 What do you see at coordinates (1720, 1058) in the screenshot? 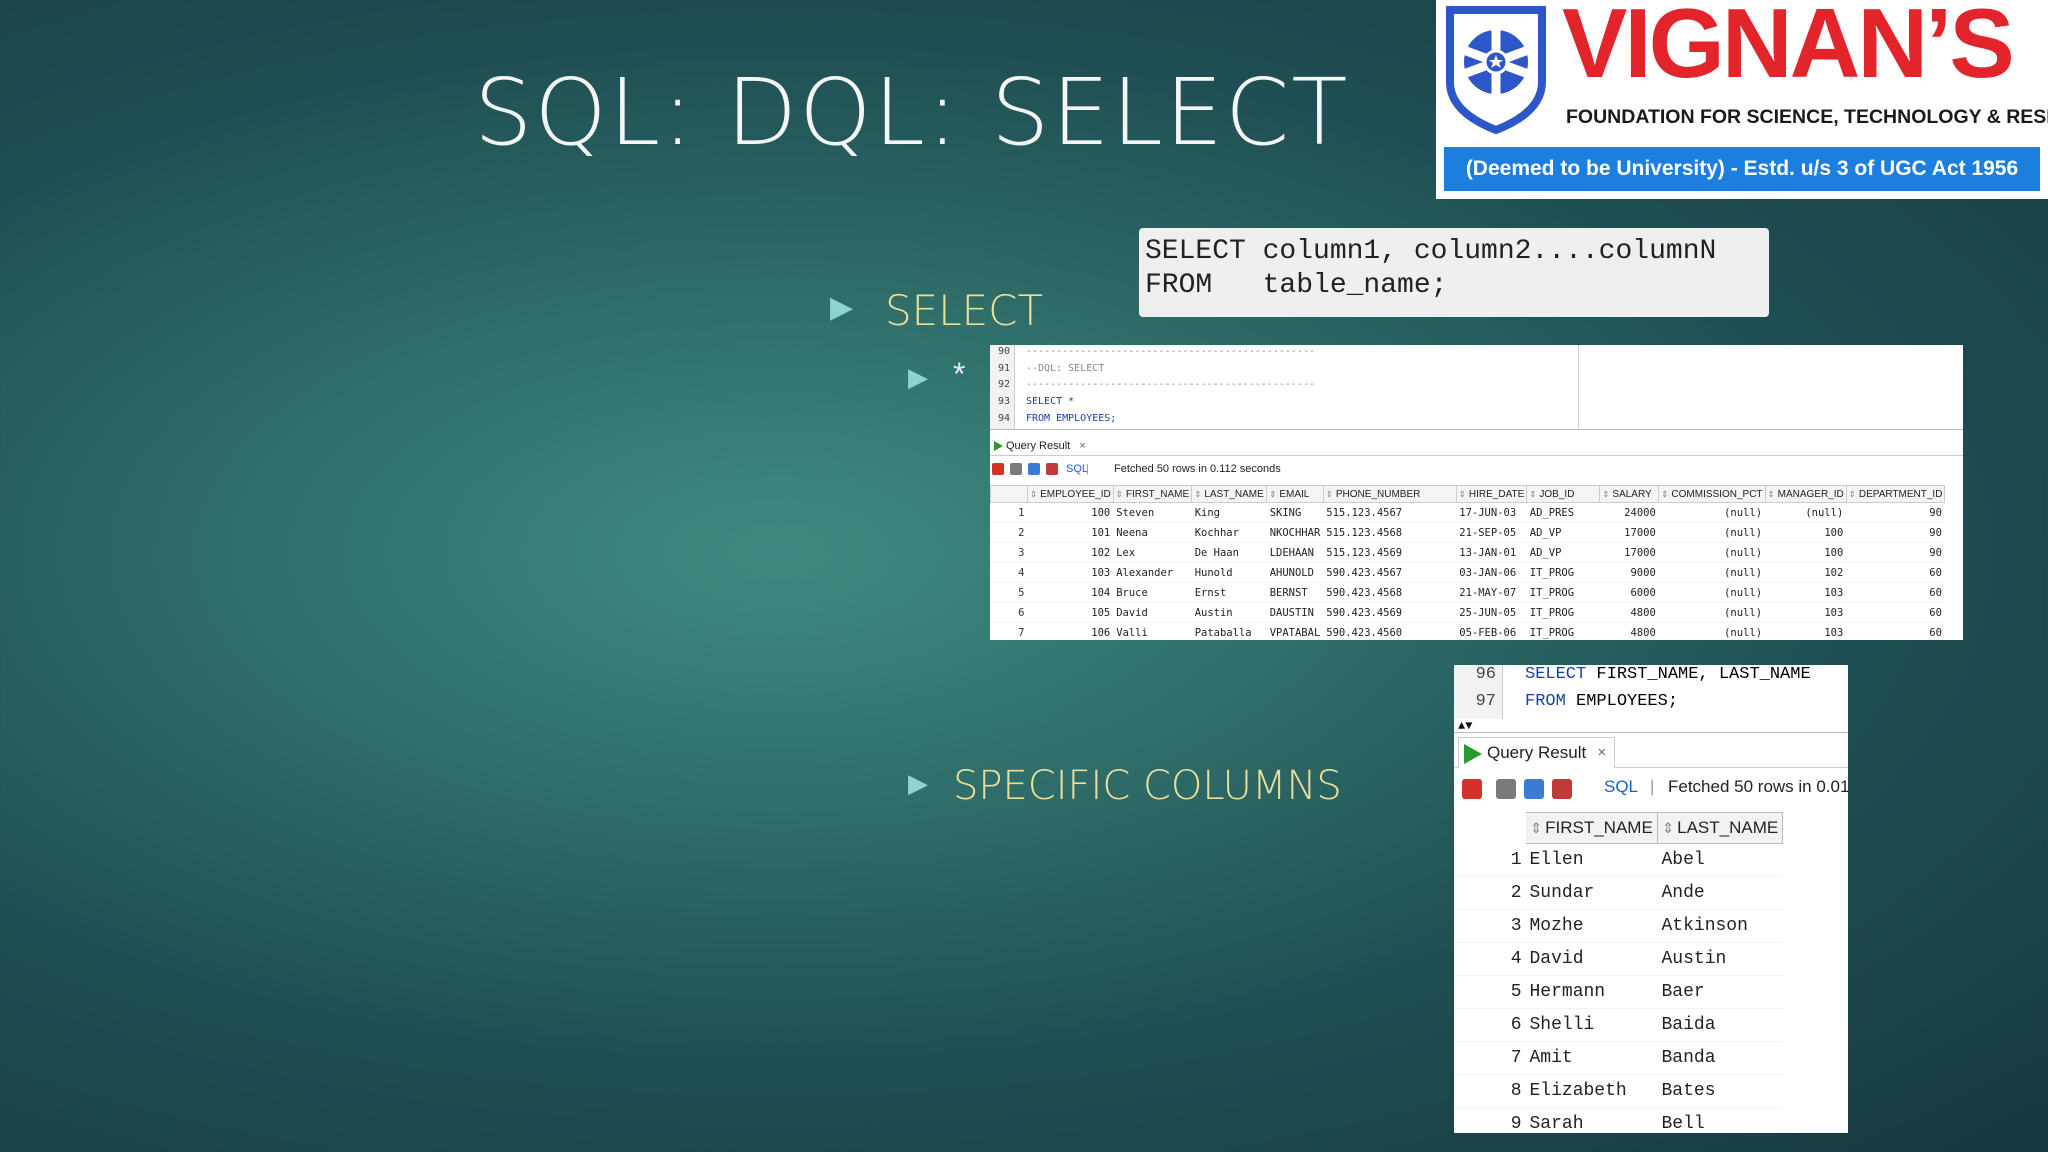
I see `table-cell: Banda` at bounding box center [1720, 1058].